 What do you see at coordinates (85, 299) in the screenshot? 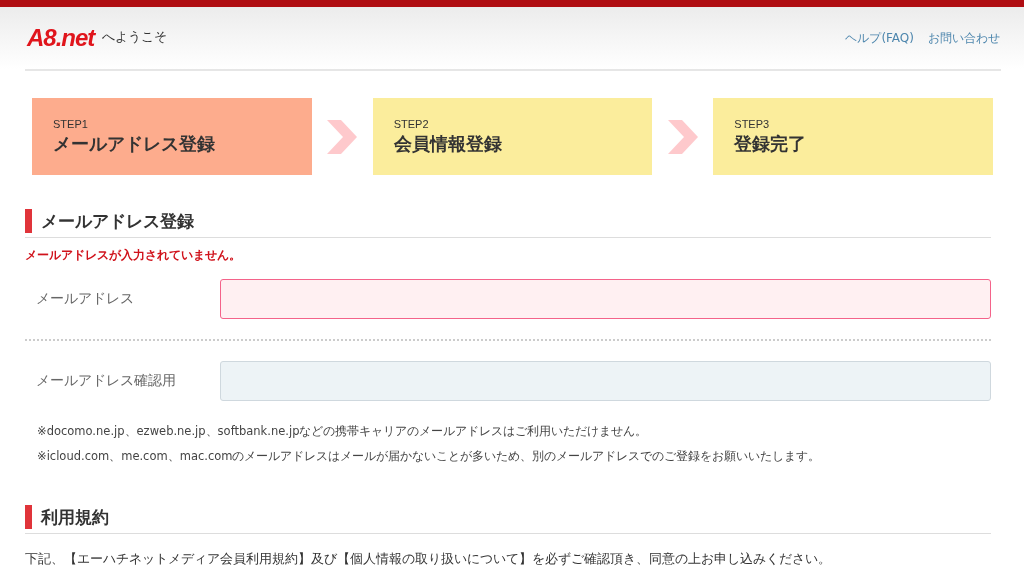
I see `field-label: メールアドレス` at bounding box center [85, 299].